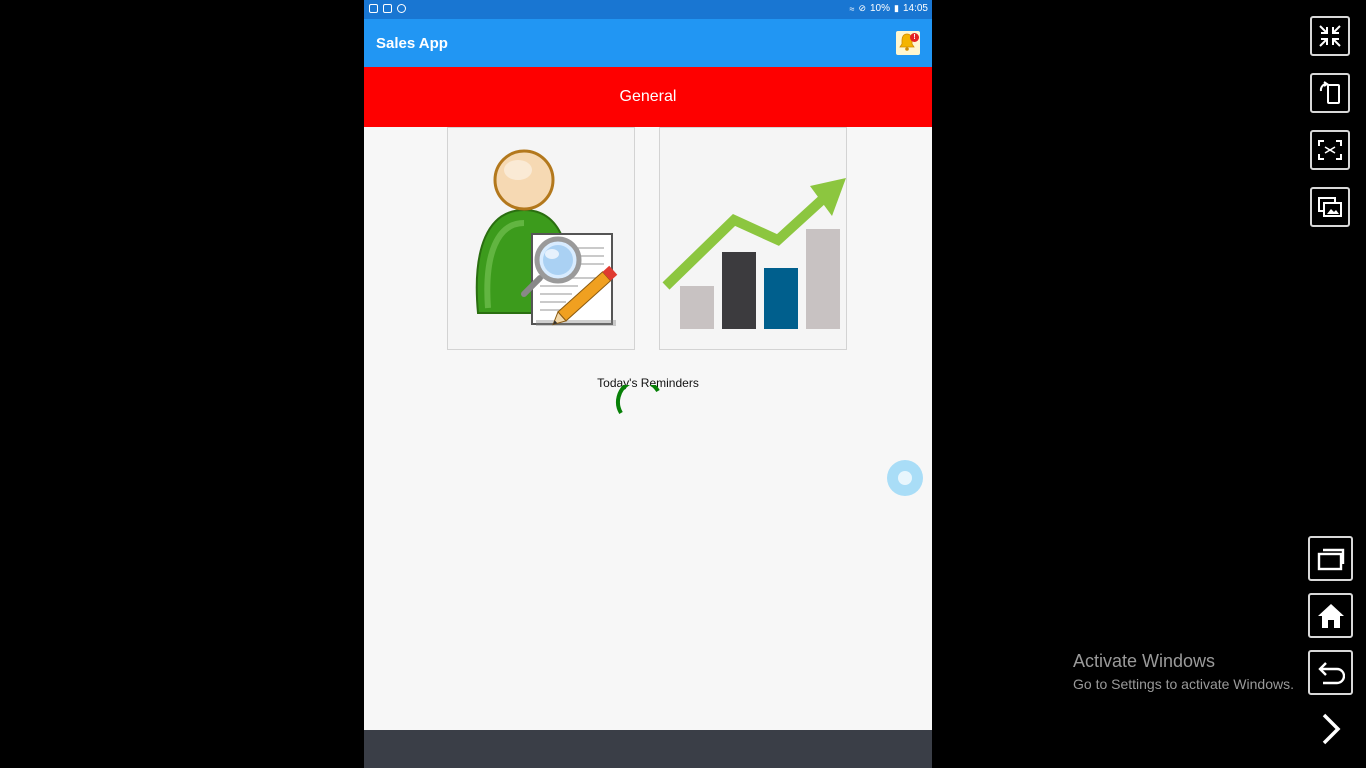  I want to click on collapse-arrows-icon, so click(1330, 36).